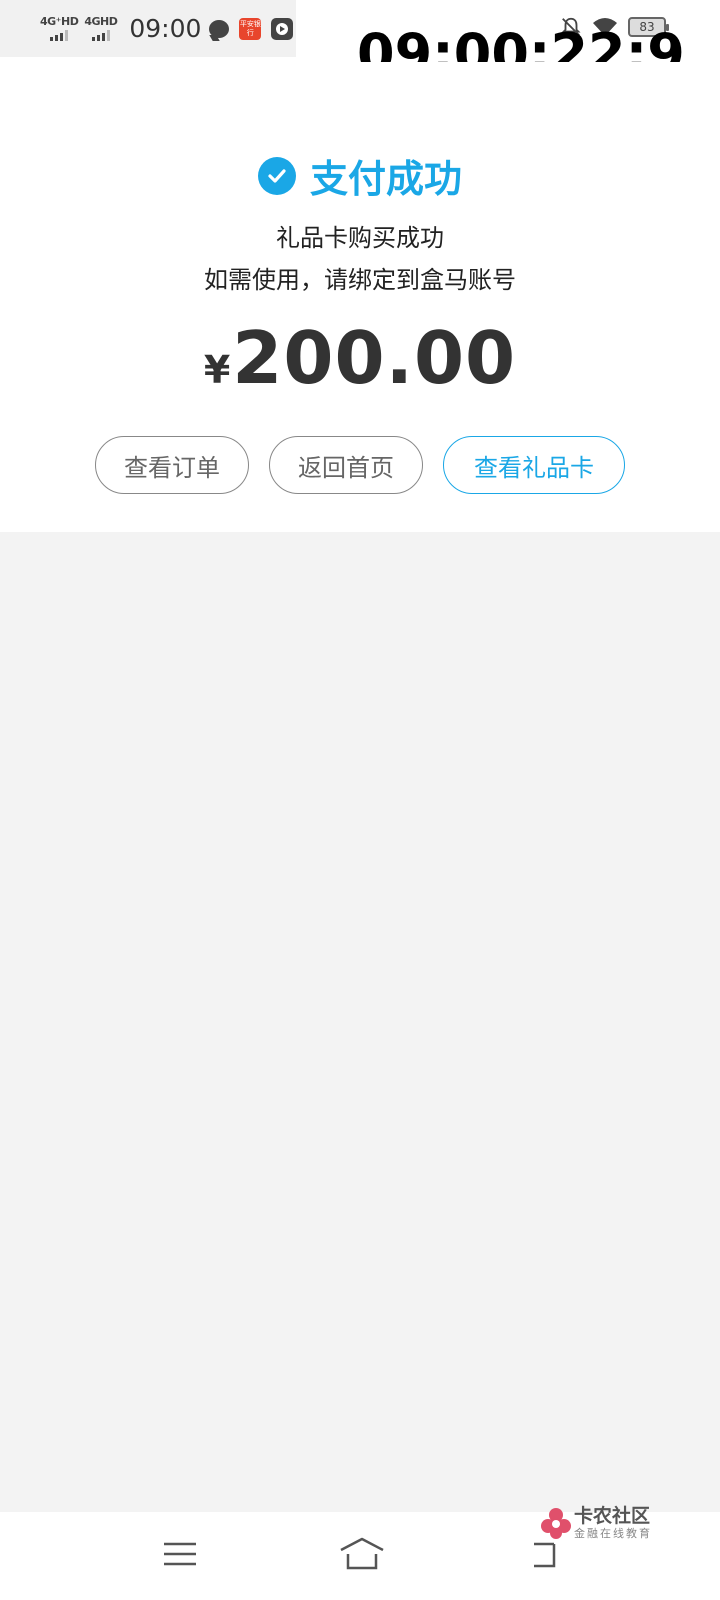 The image size is (720, 1600). I want to click on signal-sim2-label: 4GHD, so click(101, 21).